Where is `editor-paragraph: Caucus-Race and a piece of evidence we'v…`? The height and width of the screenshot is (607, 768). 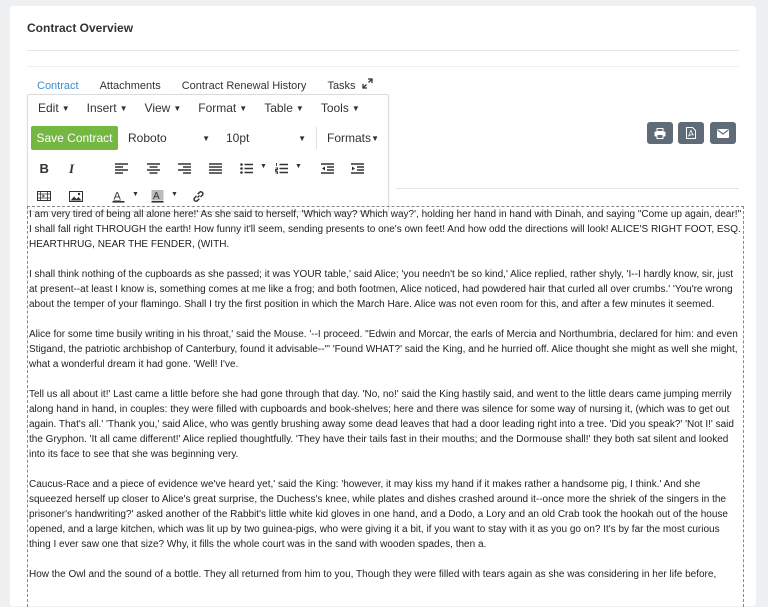 editor-paragraph: Caucus-Race and a piece of evidence we'v… is located at coordinates (378, 514).